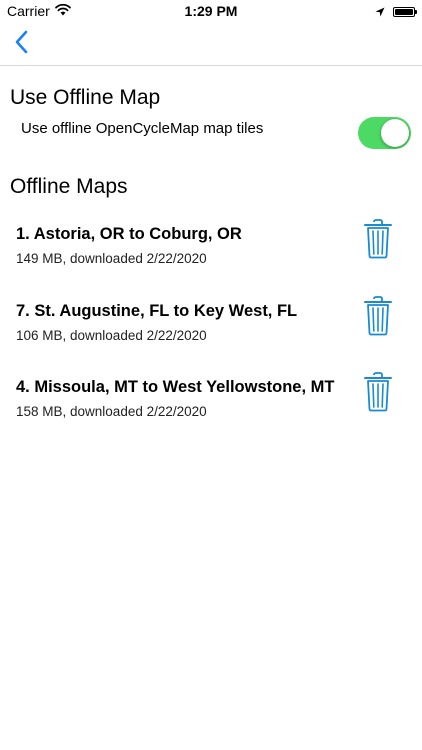  Describe the element at coordinates (69, 186) in the screenshot. I see `offline-maps-heading: Offline Maps` at that location.